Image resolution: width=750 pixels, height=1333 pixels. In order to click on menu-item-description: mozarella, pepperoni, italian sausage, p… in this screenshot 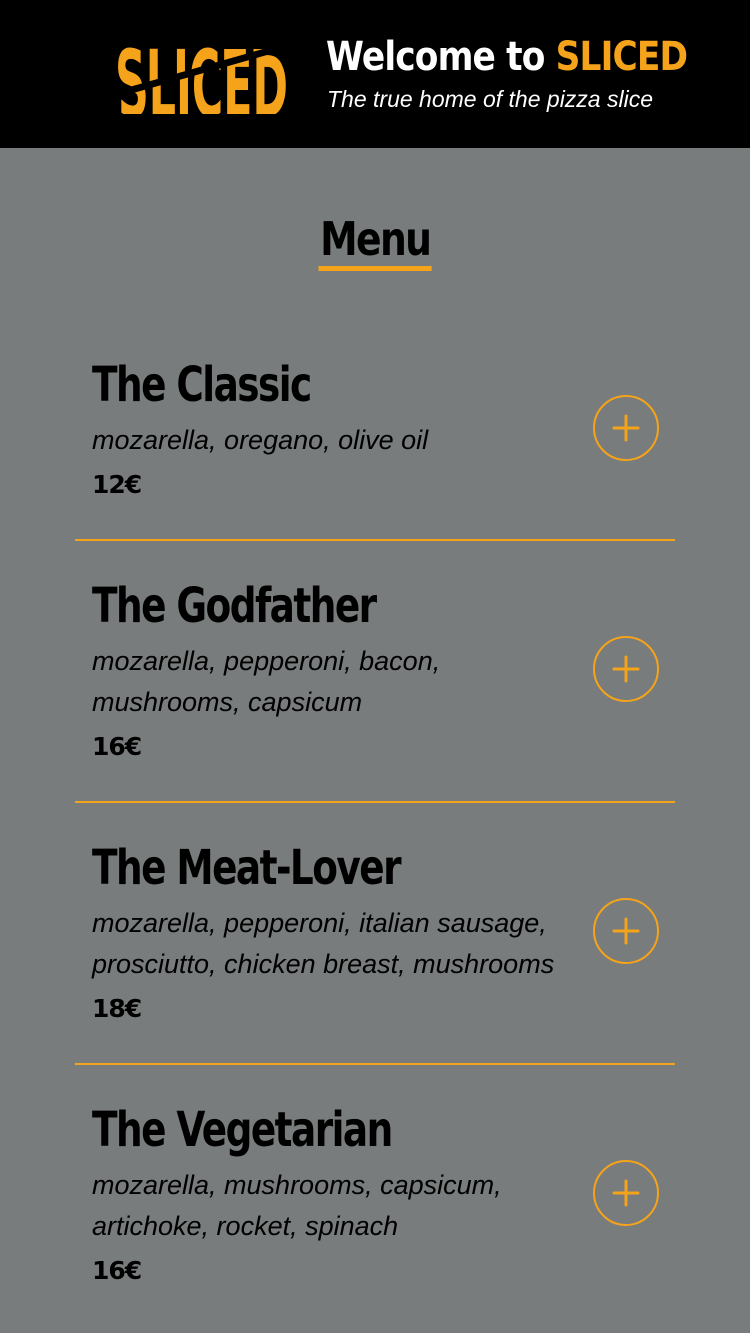, I will do `click(323, 943)`.